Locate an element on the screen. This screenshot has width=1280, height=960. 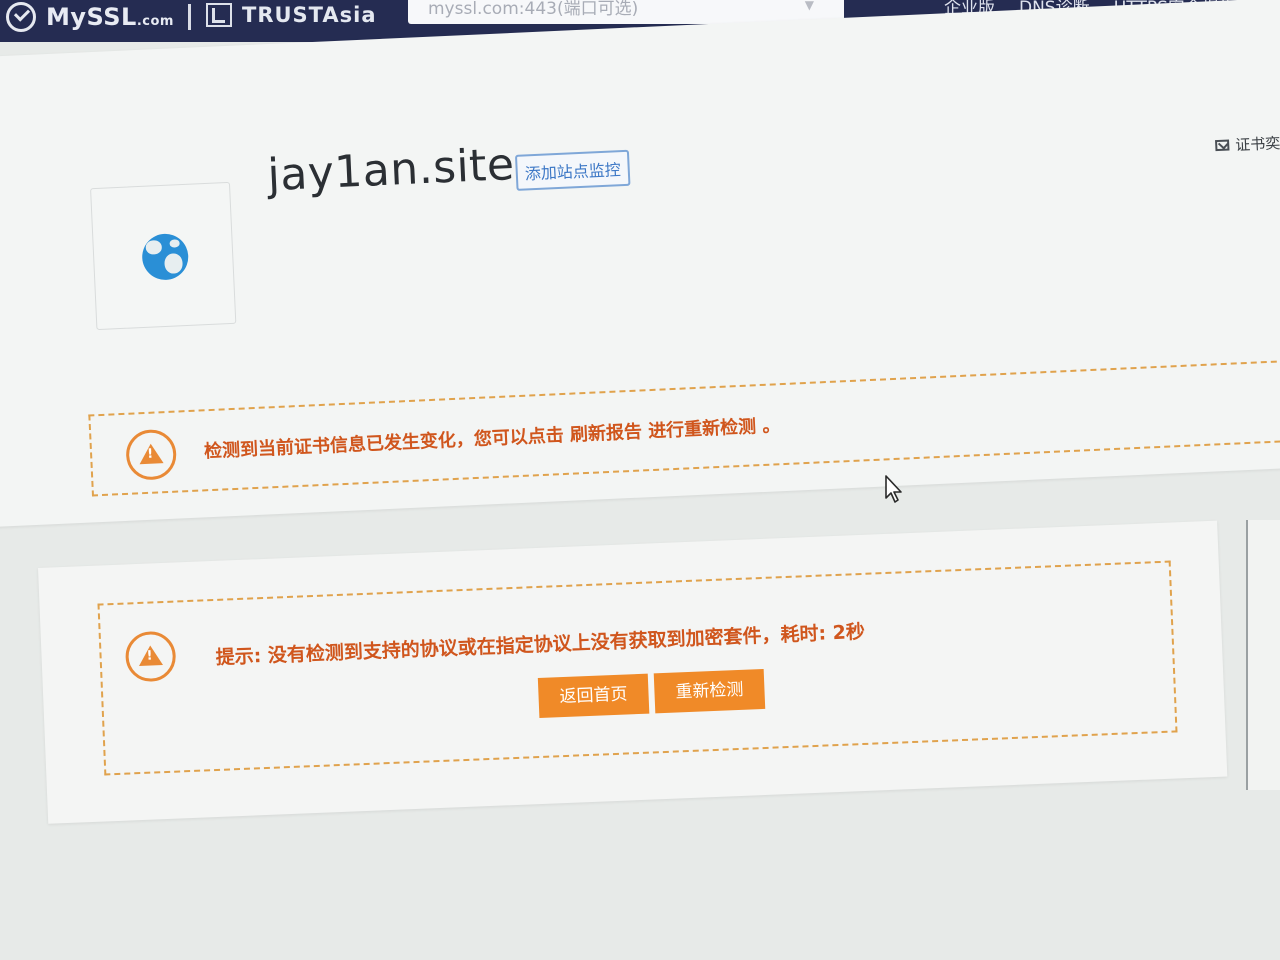
side-panel is located at coordinates (1263, 655).